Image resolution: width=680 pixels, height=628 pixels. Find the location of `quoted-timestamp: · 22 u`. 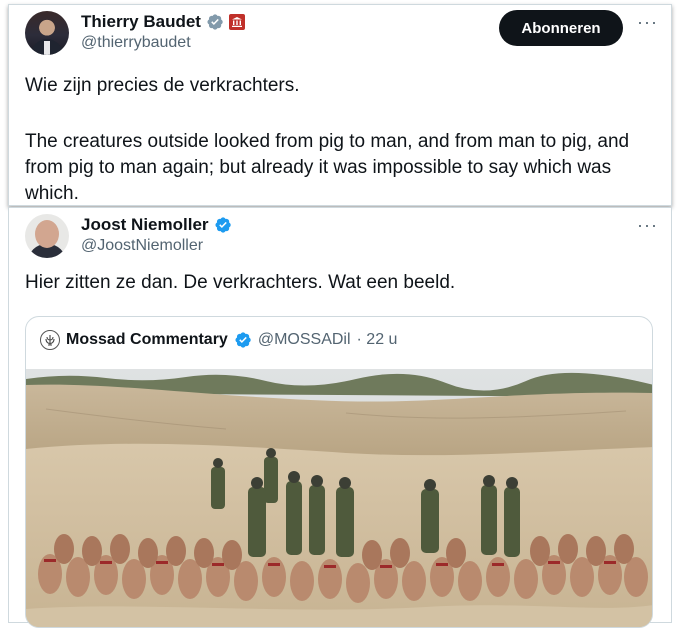

quoted-timestamp: · 22 u is located at coordinates (377, 340).